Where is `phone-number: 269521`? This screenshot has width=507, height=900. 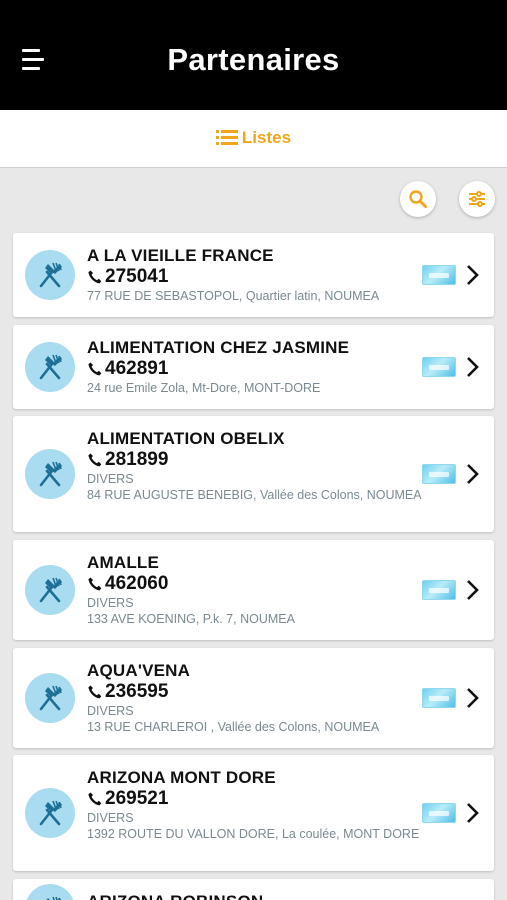 phone-number: 269521 is located at coordinates (137, 798).